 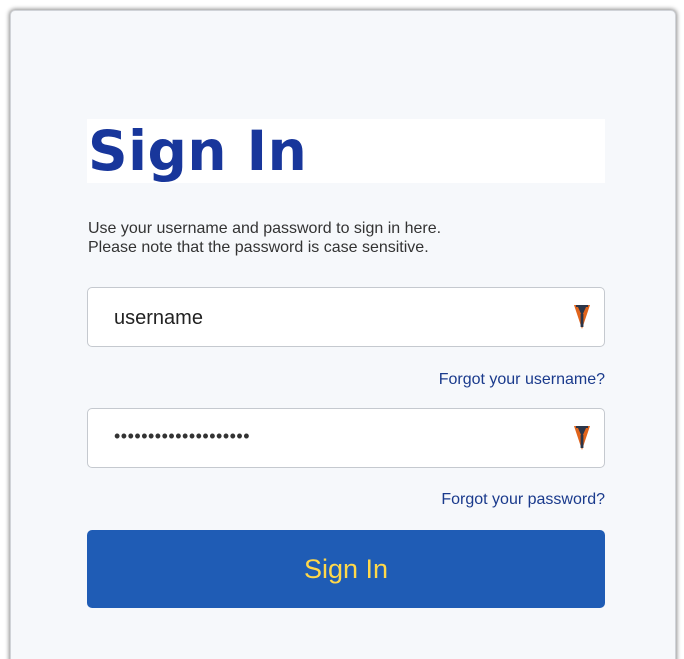 I want to click on page-title: Sign In, so click(x=198, y=151).